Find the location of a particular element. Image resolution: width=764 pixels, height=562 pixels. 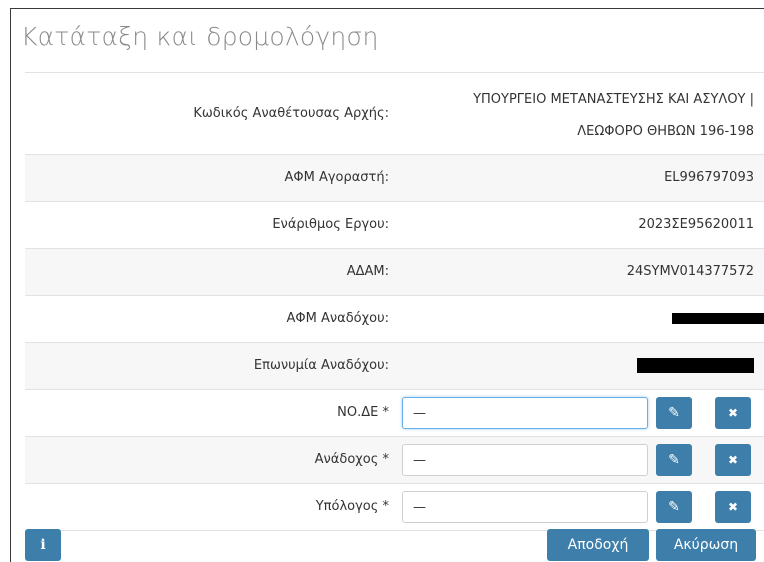

contractor-name-label: Επωνυμία Αναδόχου: is located at coordinates (321, 365).